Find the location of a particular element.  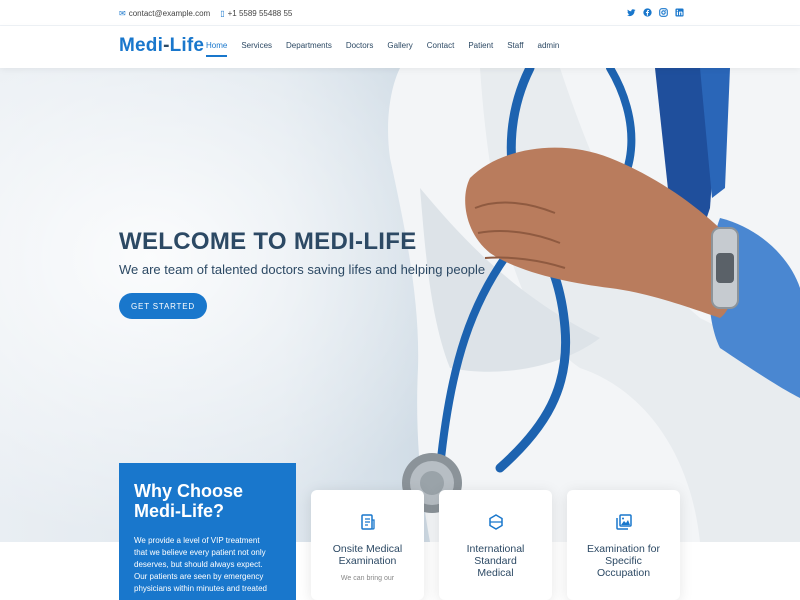

site-logo: Medi-Life is located at coordinates (161, 46).